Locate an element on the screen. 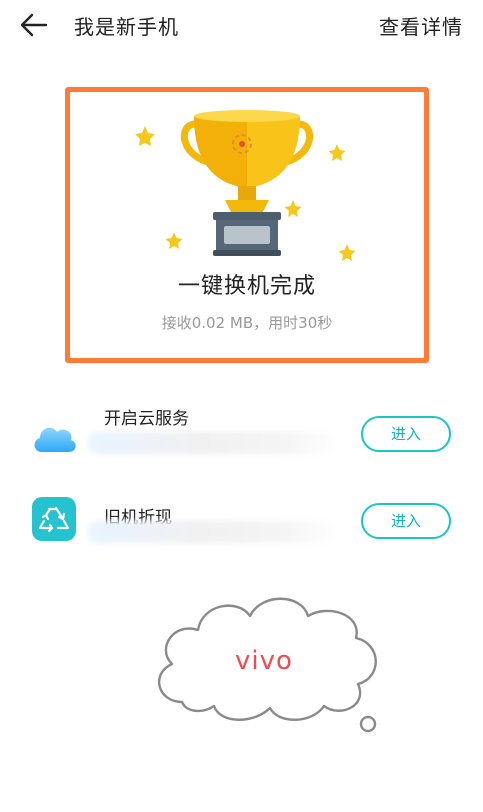 This screenshot has width=483, height=812. page-title: 我是新手机 is located at coordinates (126, 27).